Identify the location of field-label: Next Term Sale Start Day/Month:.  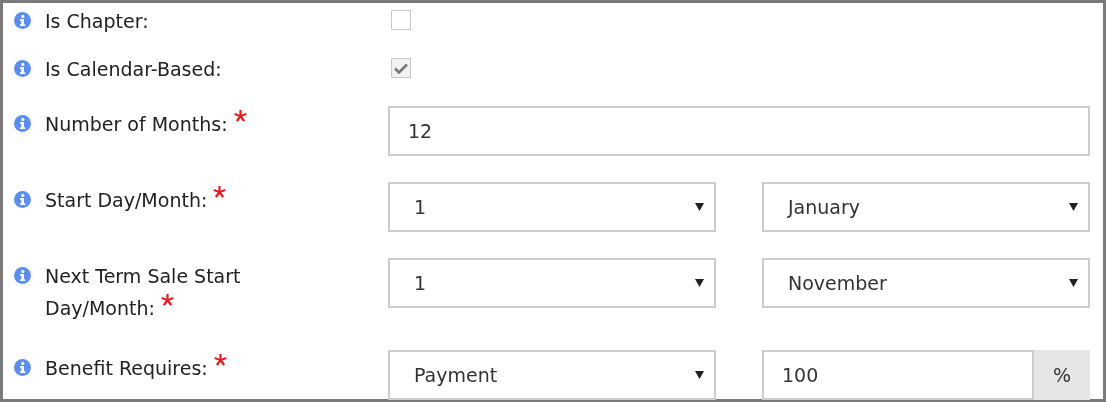
(143, 292).